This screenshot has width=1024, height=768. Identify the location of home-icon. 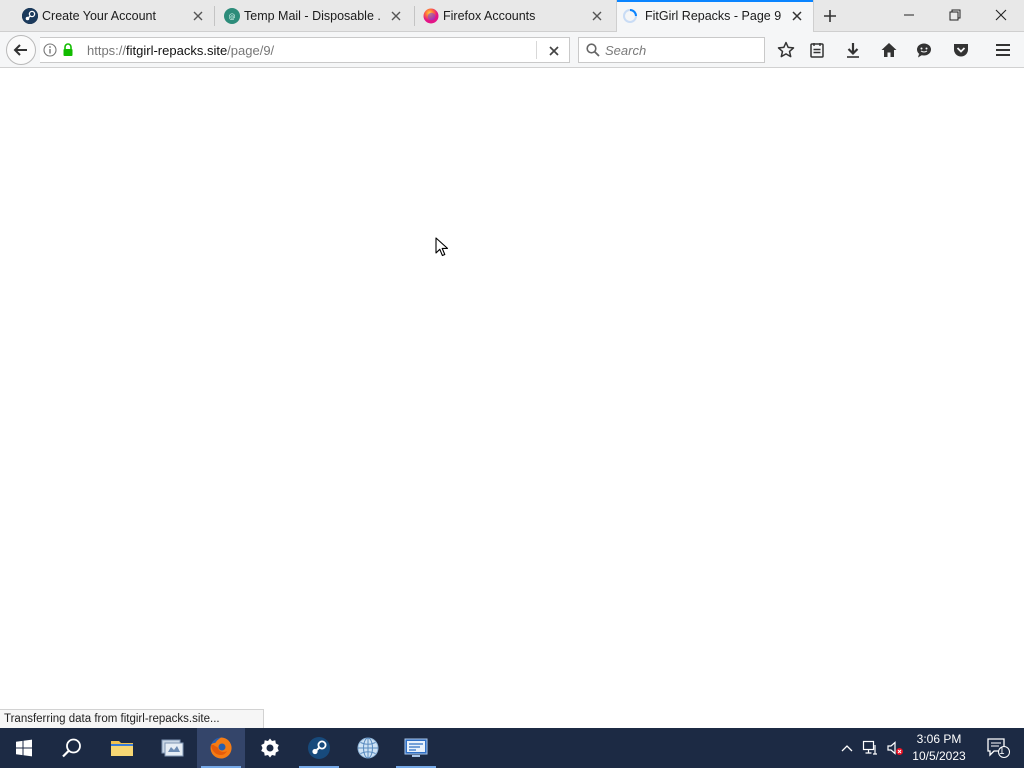
(889, 50).